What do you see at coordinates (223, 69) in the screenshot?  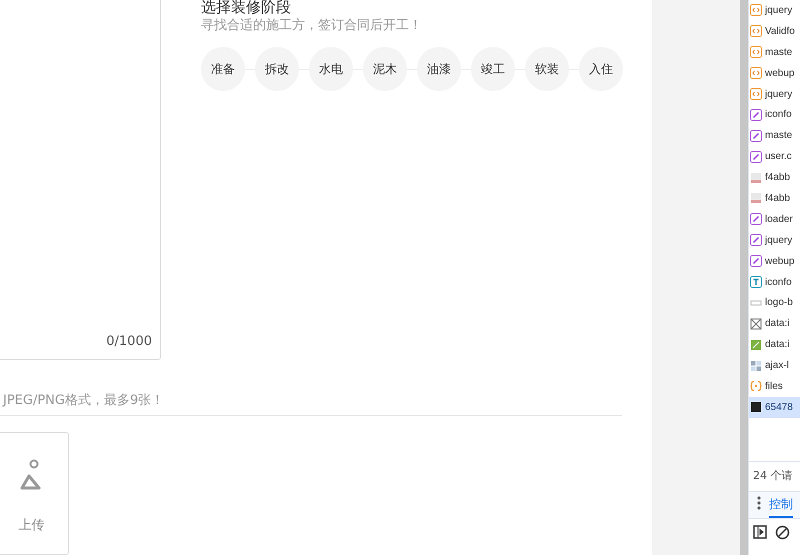 I see `stage-button: 准备` at bounding box center [223, 69].